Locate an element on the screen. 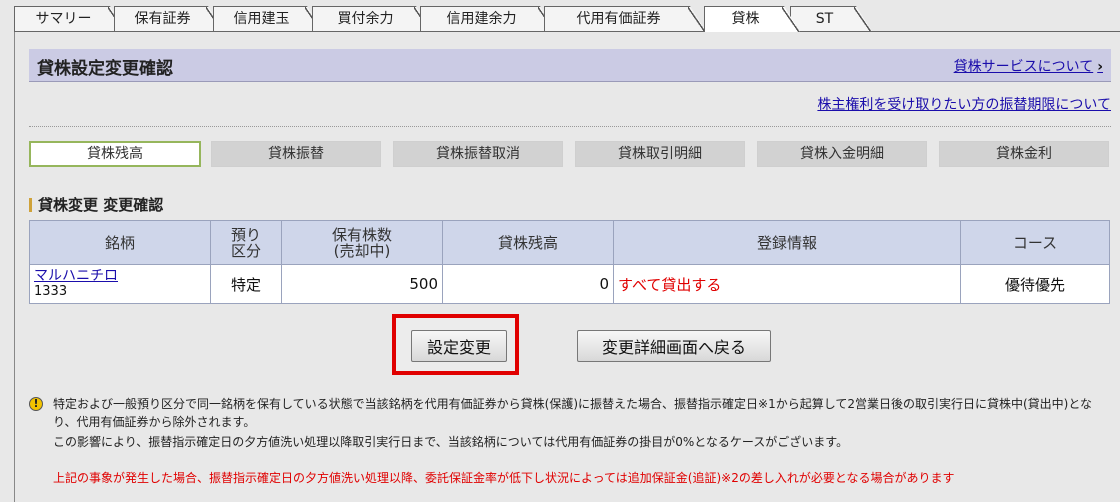  tab-margin-capacity: 信用建余力 is located at coordinates (488, 18).